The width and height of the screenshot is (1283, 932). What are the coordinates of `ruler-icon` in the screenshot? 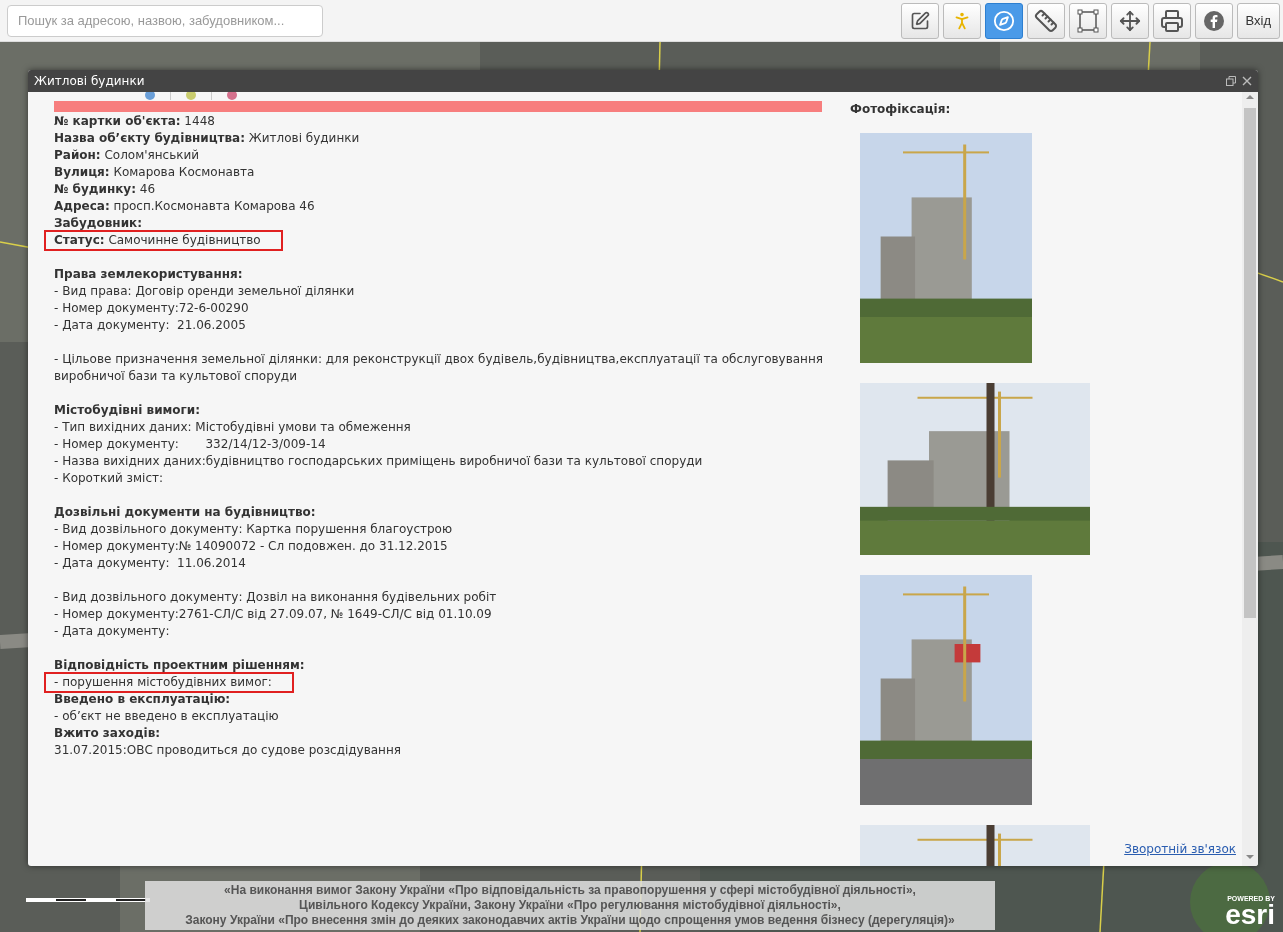 It's located at (1045, 20).